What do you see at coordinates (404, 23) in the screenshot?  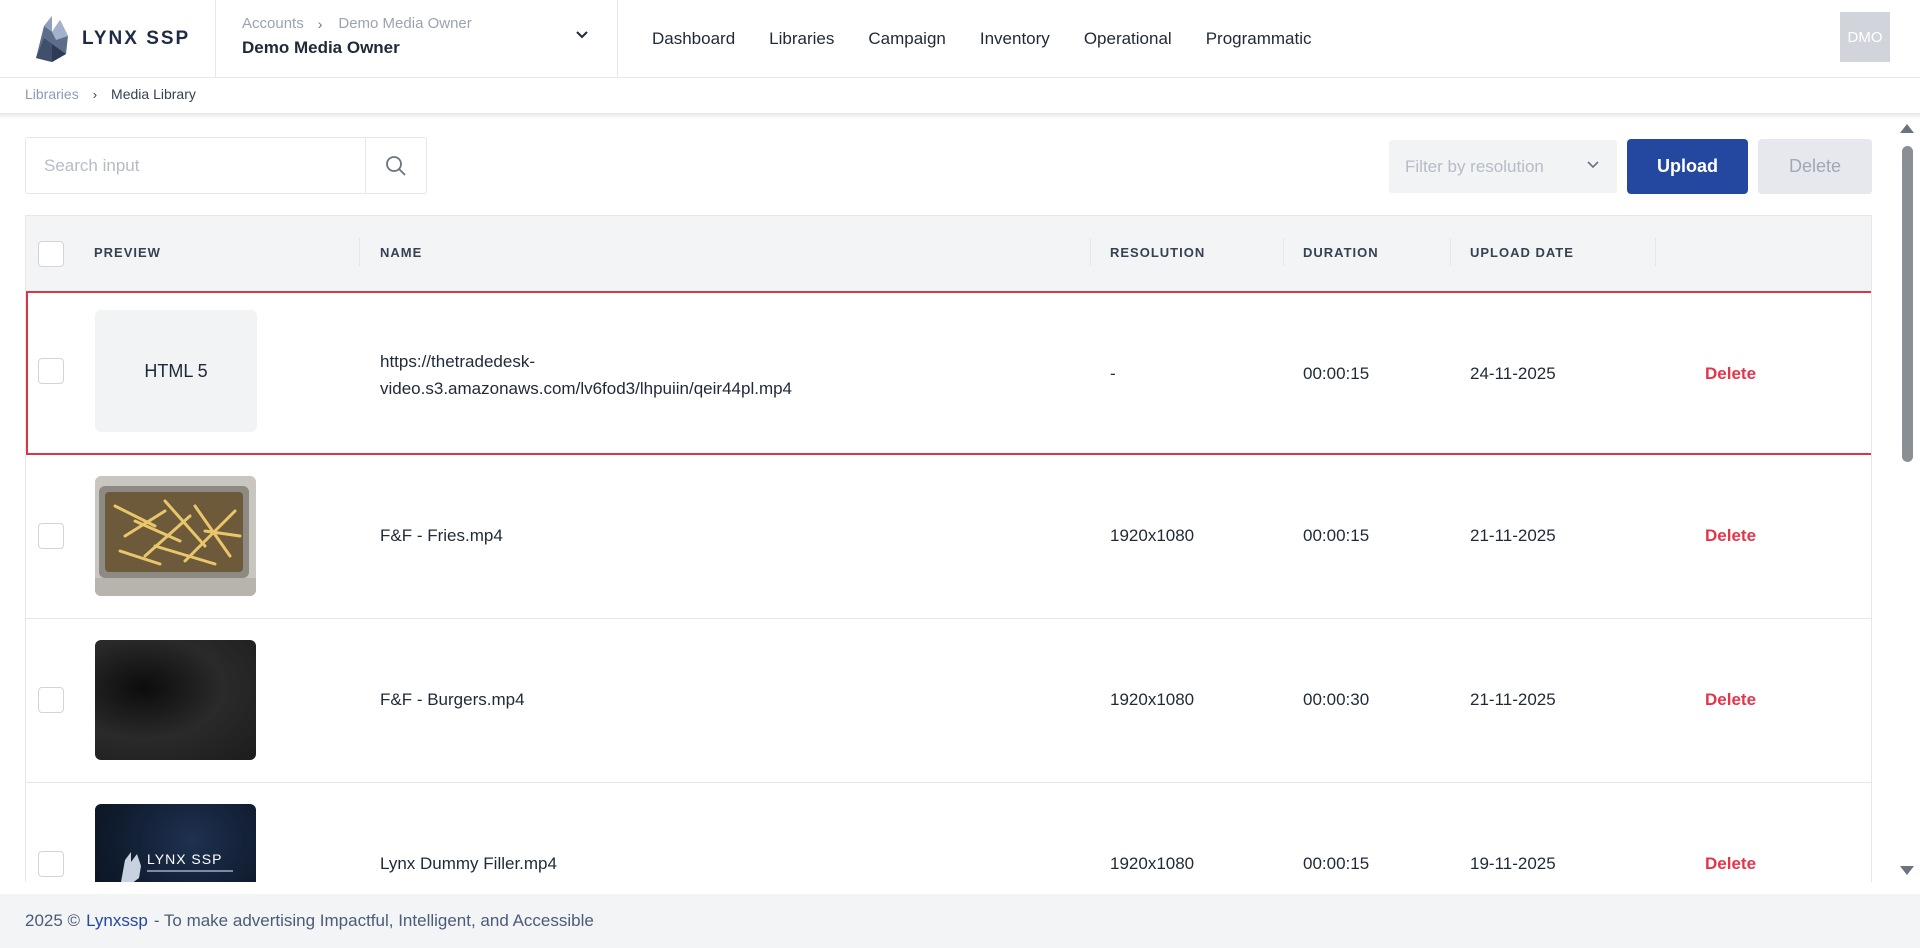 I see `account-crumb-owner: Demo Media Owner` at bounding box center [404, 23].